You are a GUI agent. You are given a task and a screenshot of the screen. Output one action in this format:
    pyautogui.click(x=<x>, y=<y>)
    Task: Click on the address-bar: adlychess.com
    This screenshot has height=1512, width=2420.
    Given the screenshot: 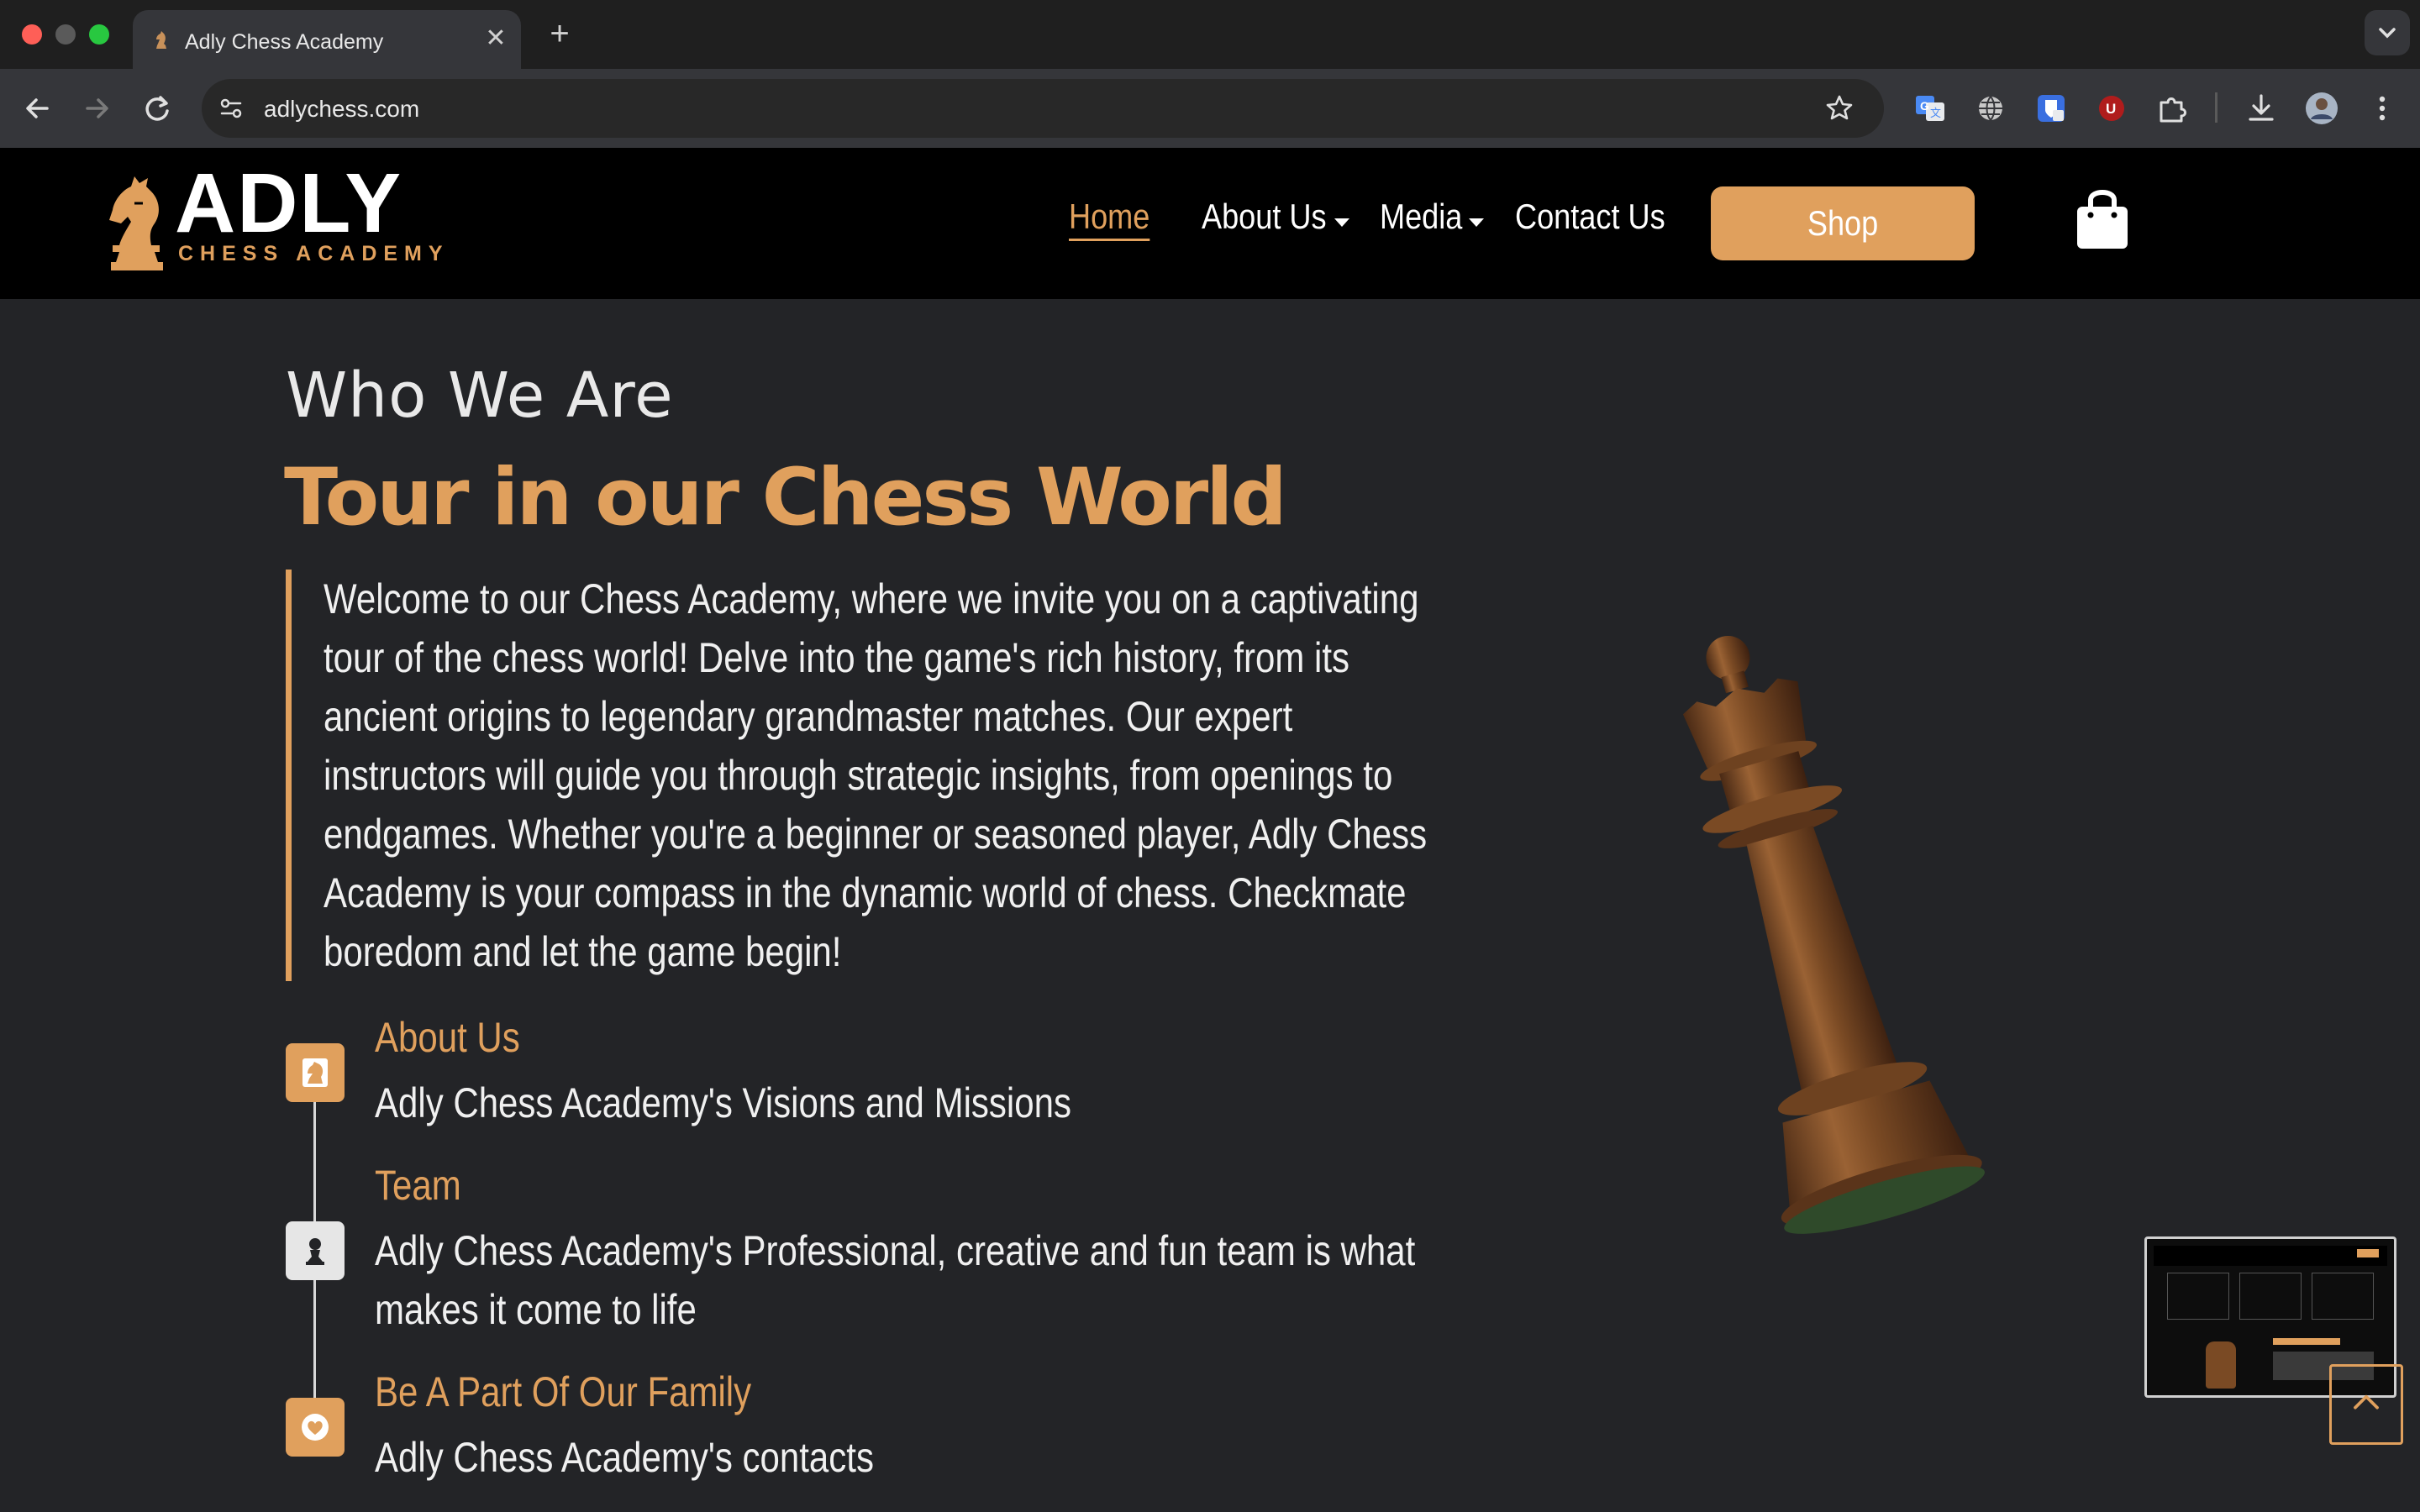 What is the action you would take?
    pyautogui.click(x=1043, y=108)
    